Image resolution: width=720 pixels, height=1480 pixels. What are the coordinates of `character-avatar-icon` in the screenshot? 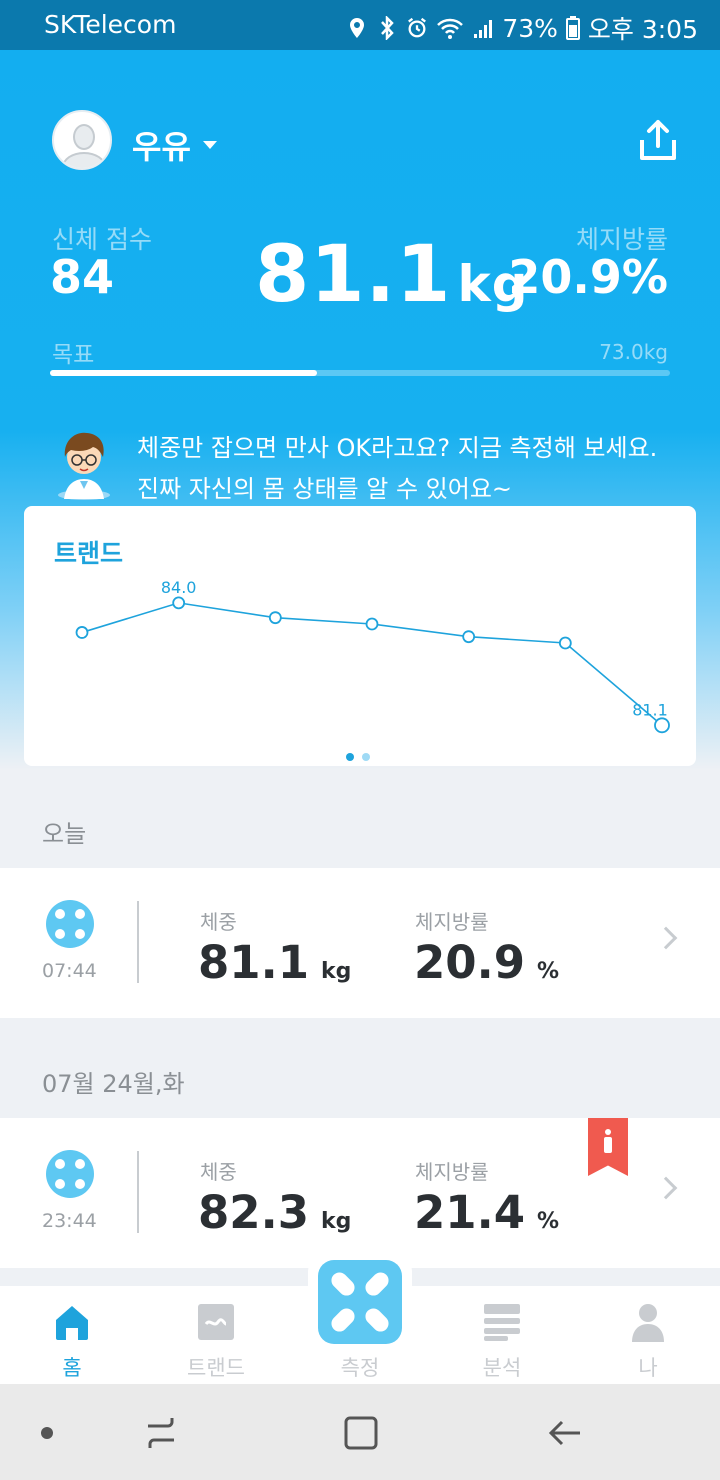 It's located at (84, 466).